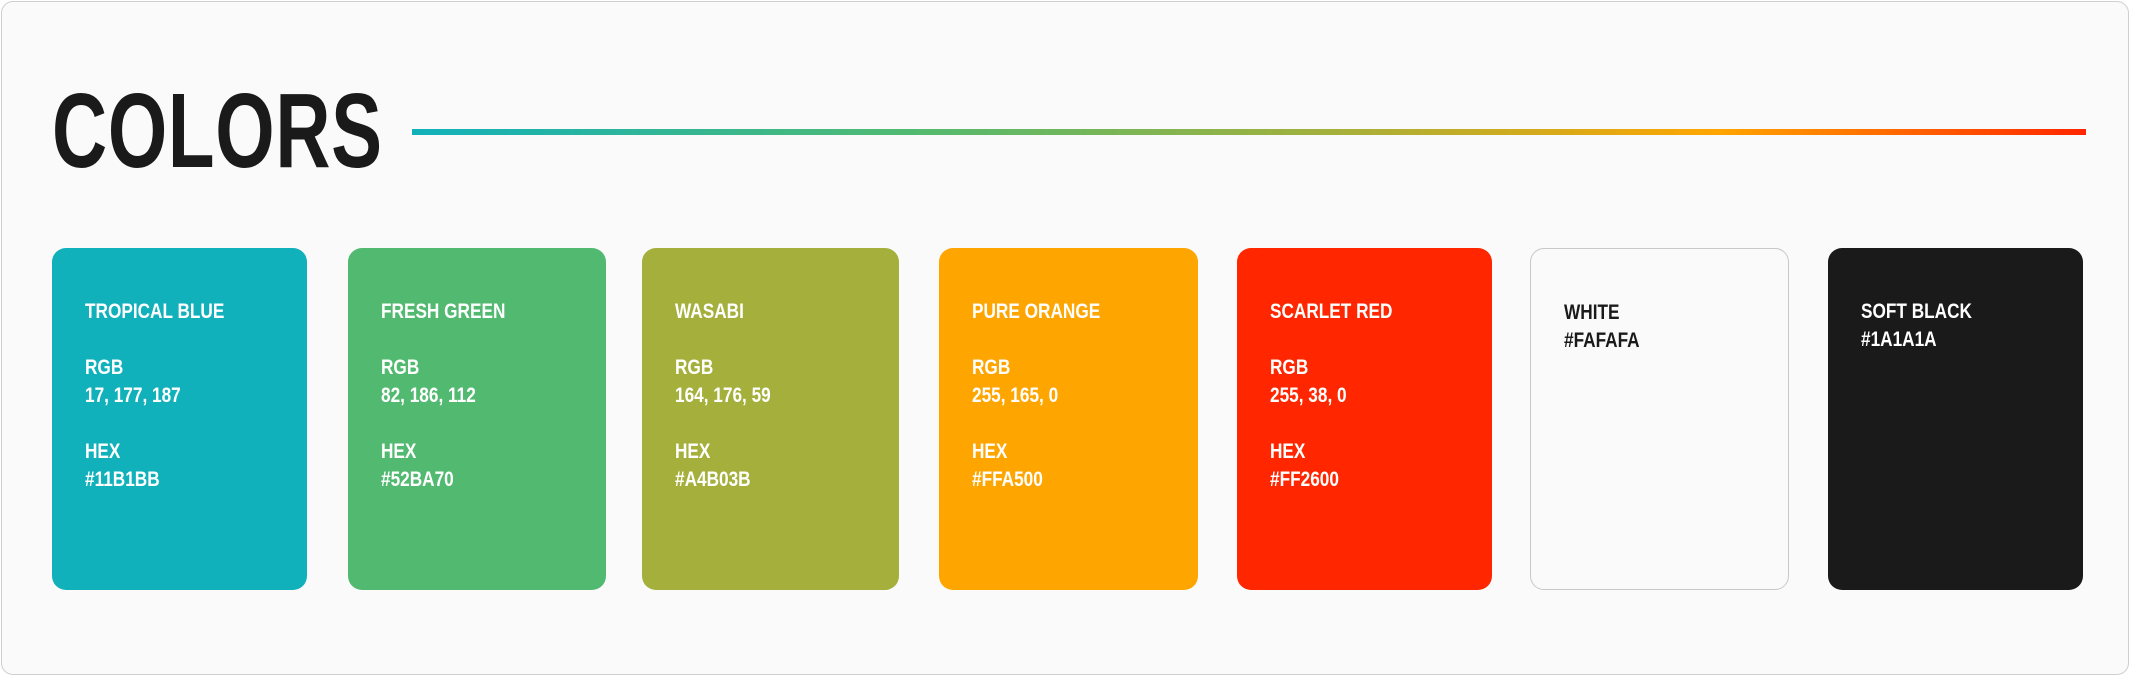 This screenshot has width=2132, height=678. What do you see at coordinates (1916, 311) in the screenshot?
I see `swatch-name: SOFT BLACK` at bounding box center [1916, 311].